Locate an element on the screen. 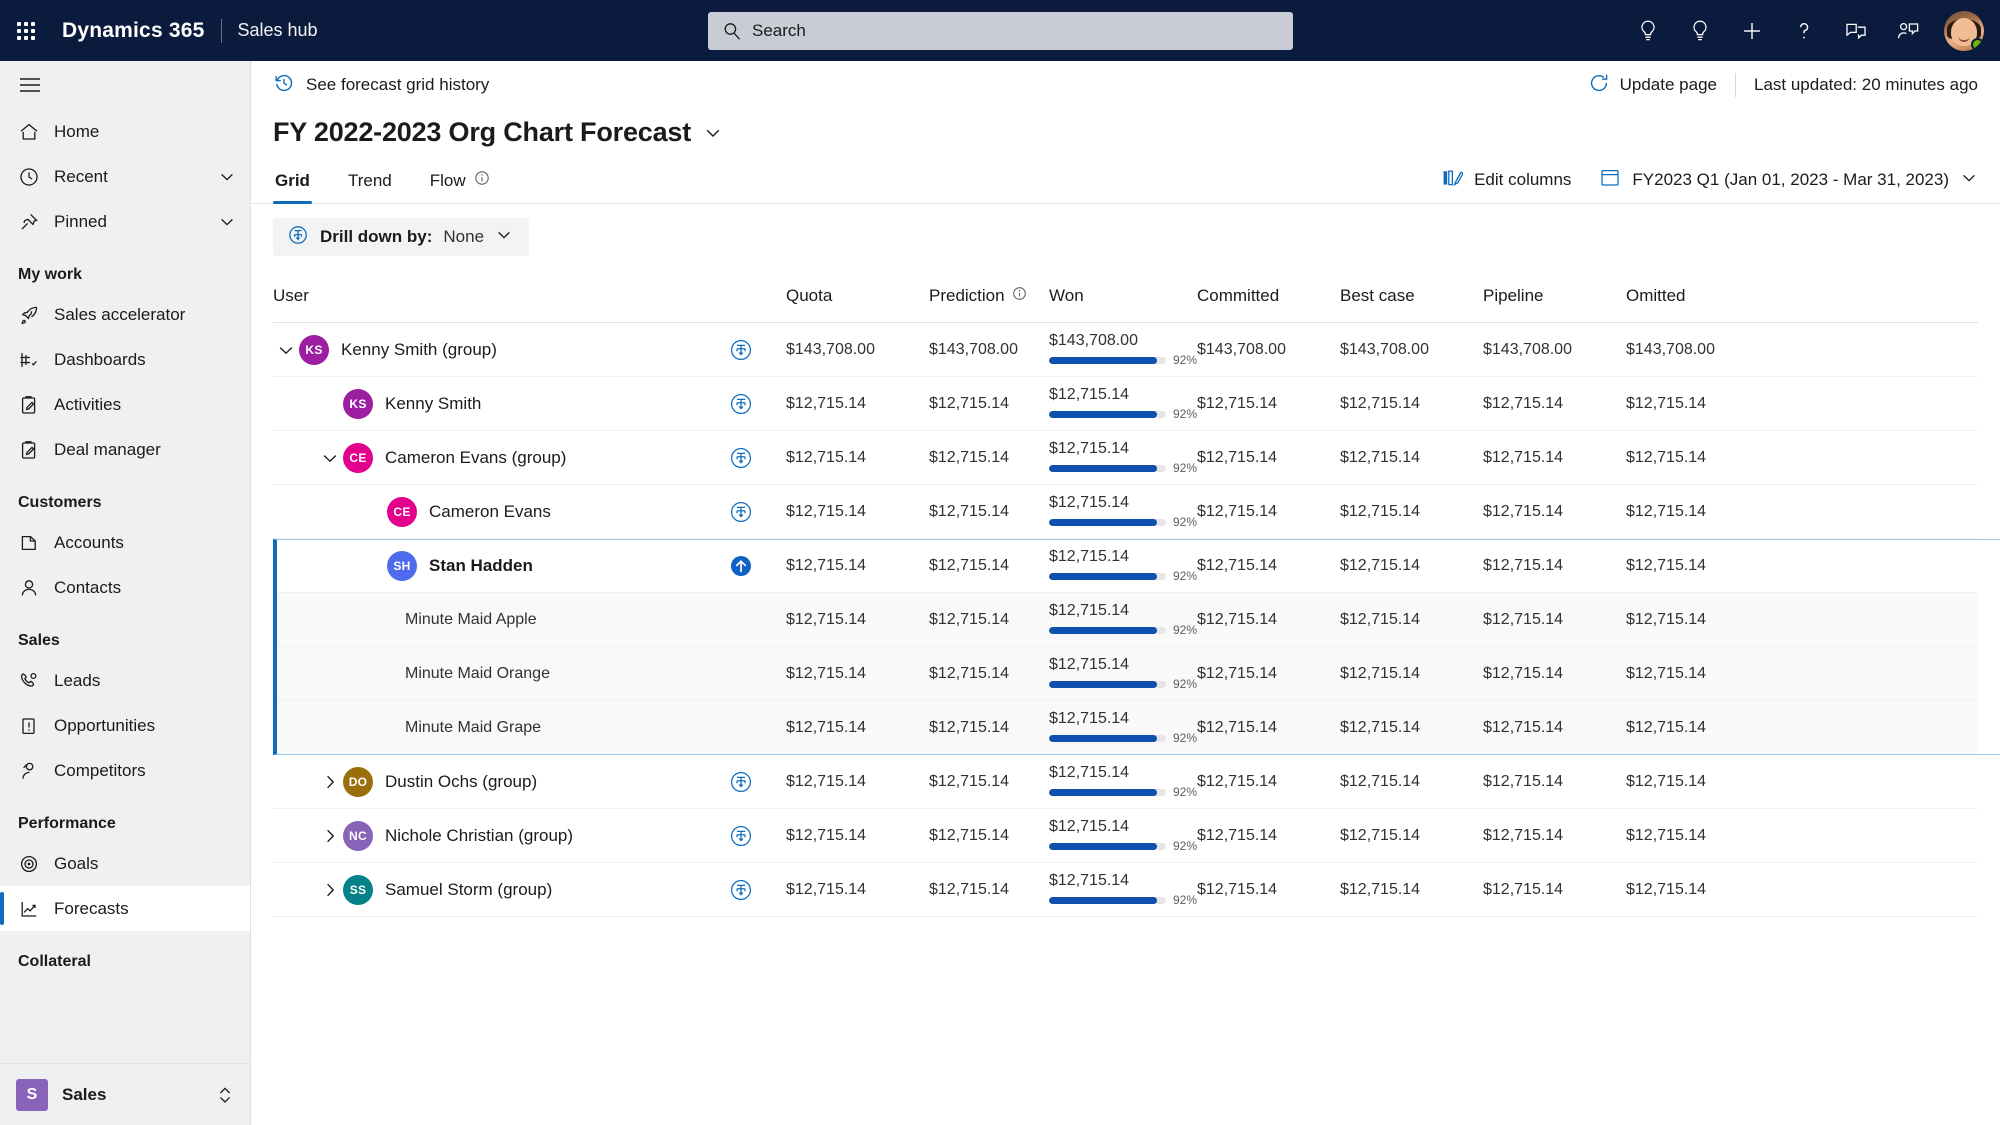 This screenshot has height=1125, width=2000. drill-up-icon is located at coordinates (741, 566).